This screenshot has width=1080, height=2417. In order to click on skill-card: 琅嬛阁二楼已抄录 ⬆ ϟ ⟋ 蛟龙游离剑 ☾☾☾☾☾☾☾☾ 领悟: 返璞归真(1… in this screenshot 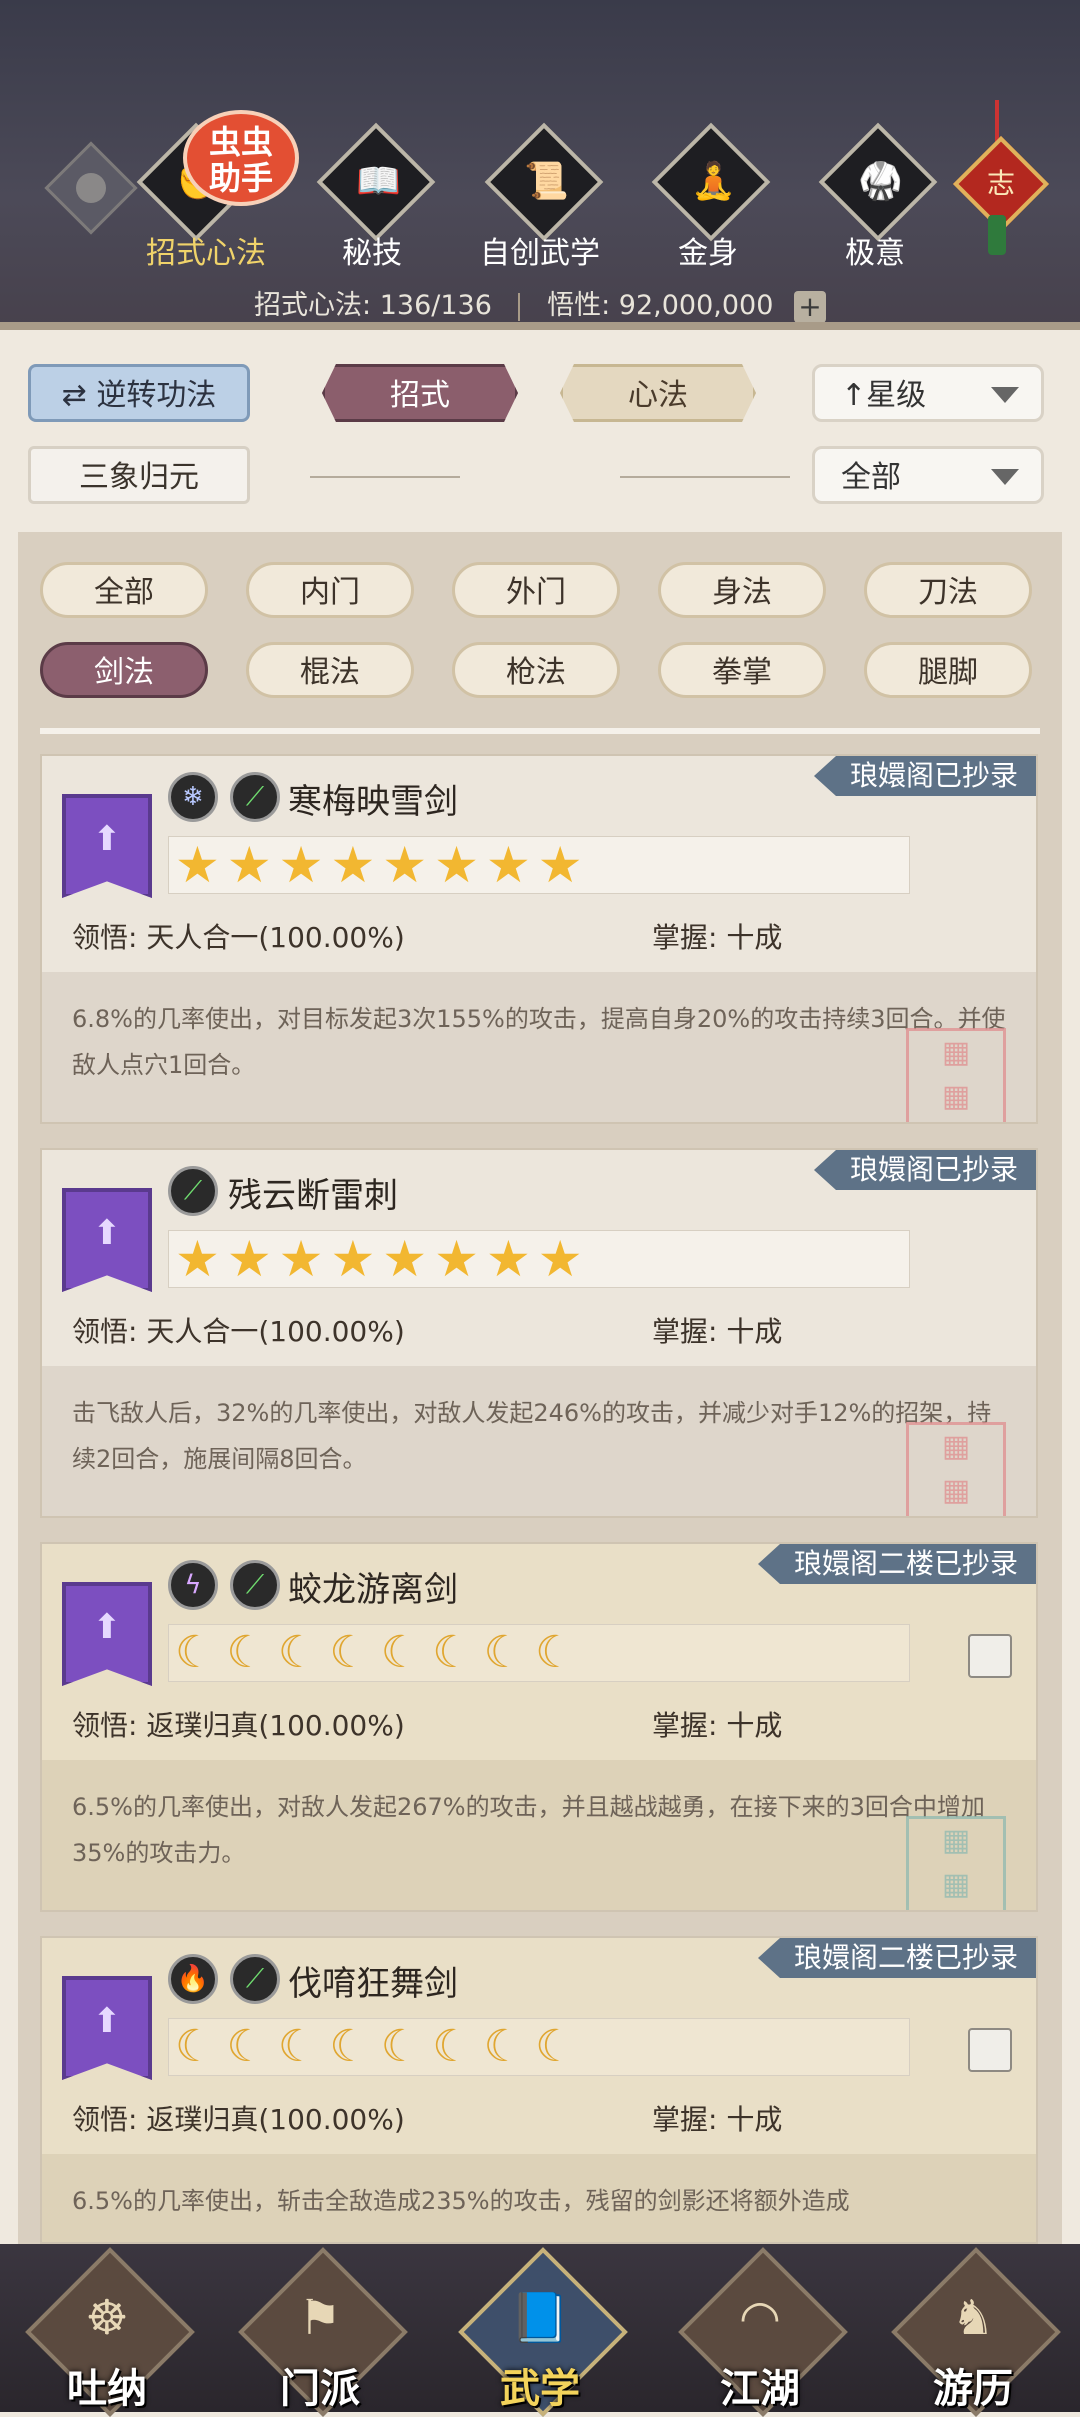, I will do `click(539, 1727)`.